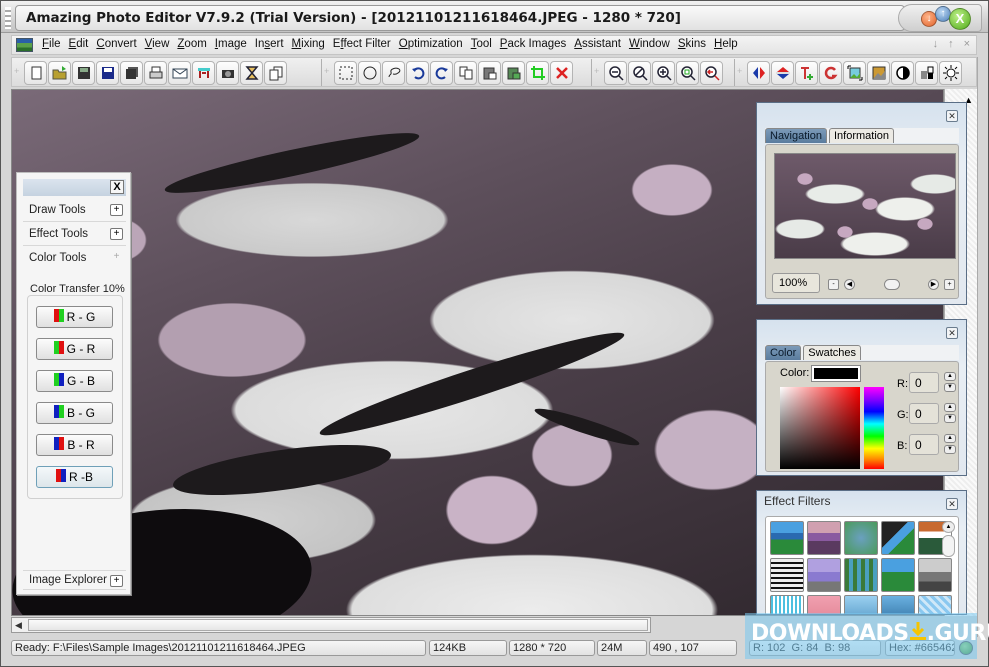  What do you see at coordinates (251, 72) in the screenshot?
I see `hourglass-button` at bounding box center [251, 72].